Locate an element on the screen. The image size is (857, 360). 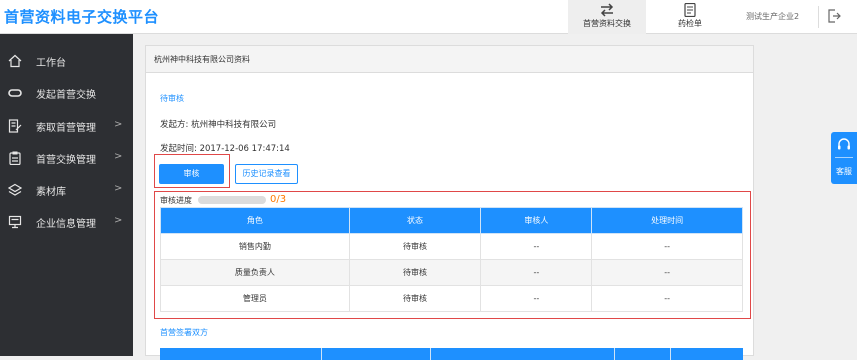
sidebar-item-label: 索取首营管理 is located at coordinates (66, 128).